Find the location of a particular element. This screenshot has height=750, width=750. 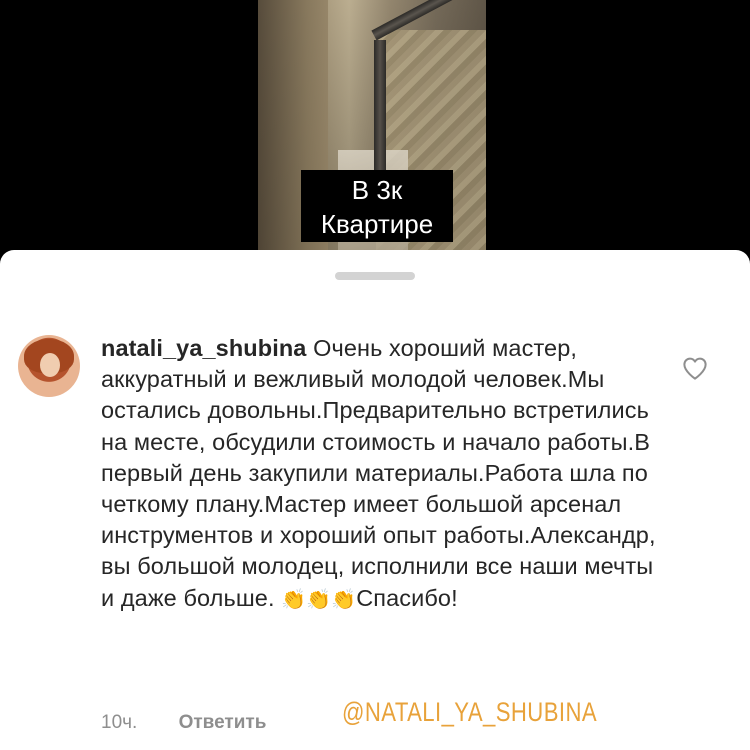

video-caption: В 3к Квартире is located at coordinates (377, 206).